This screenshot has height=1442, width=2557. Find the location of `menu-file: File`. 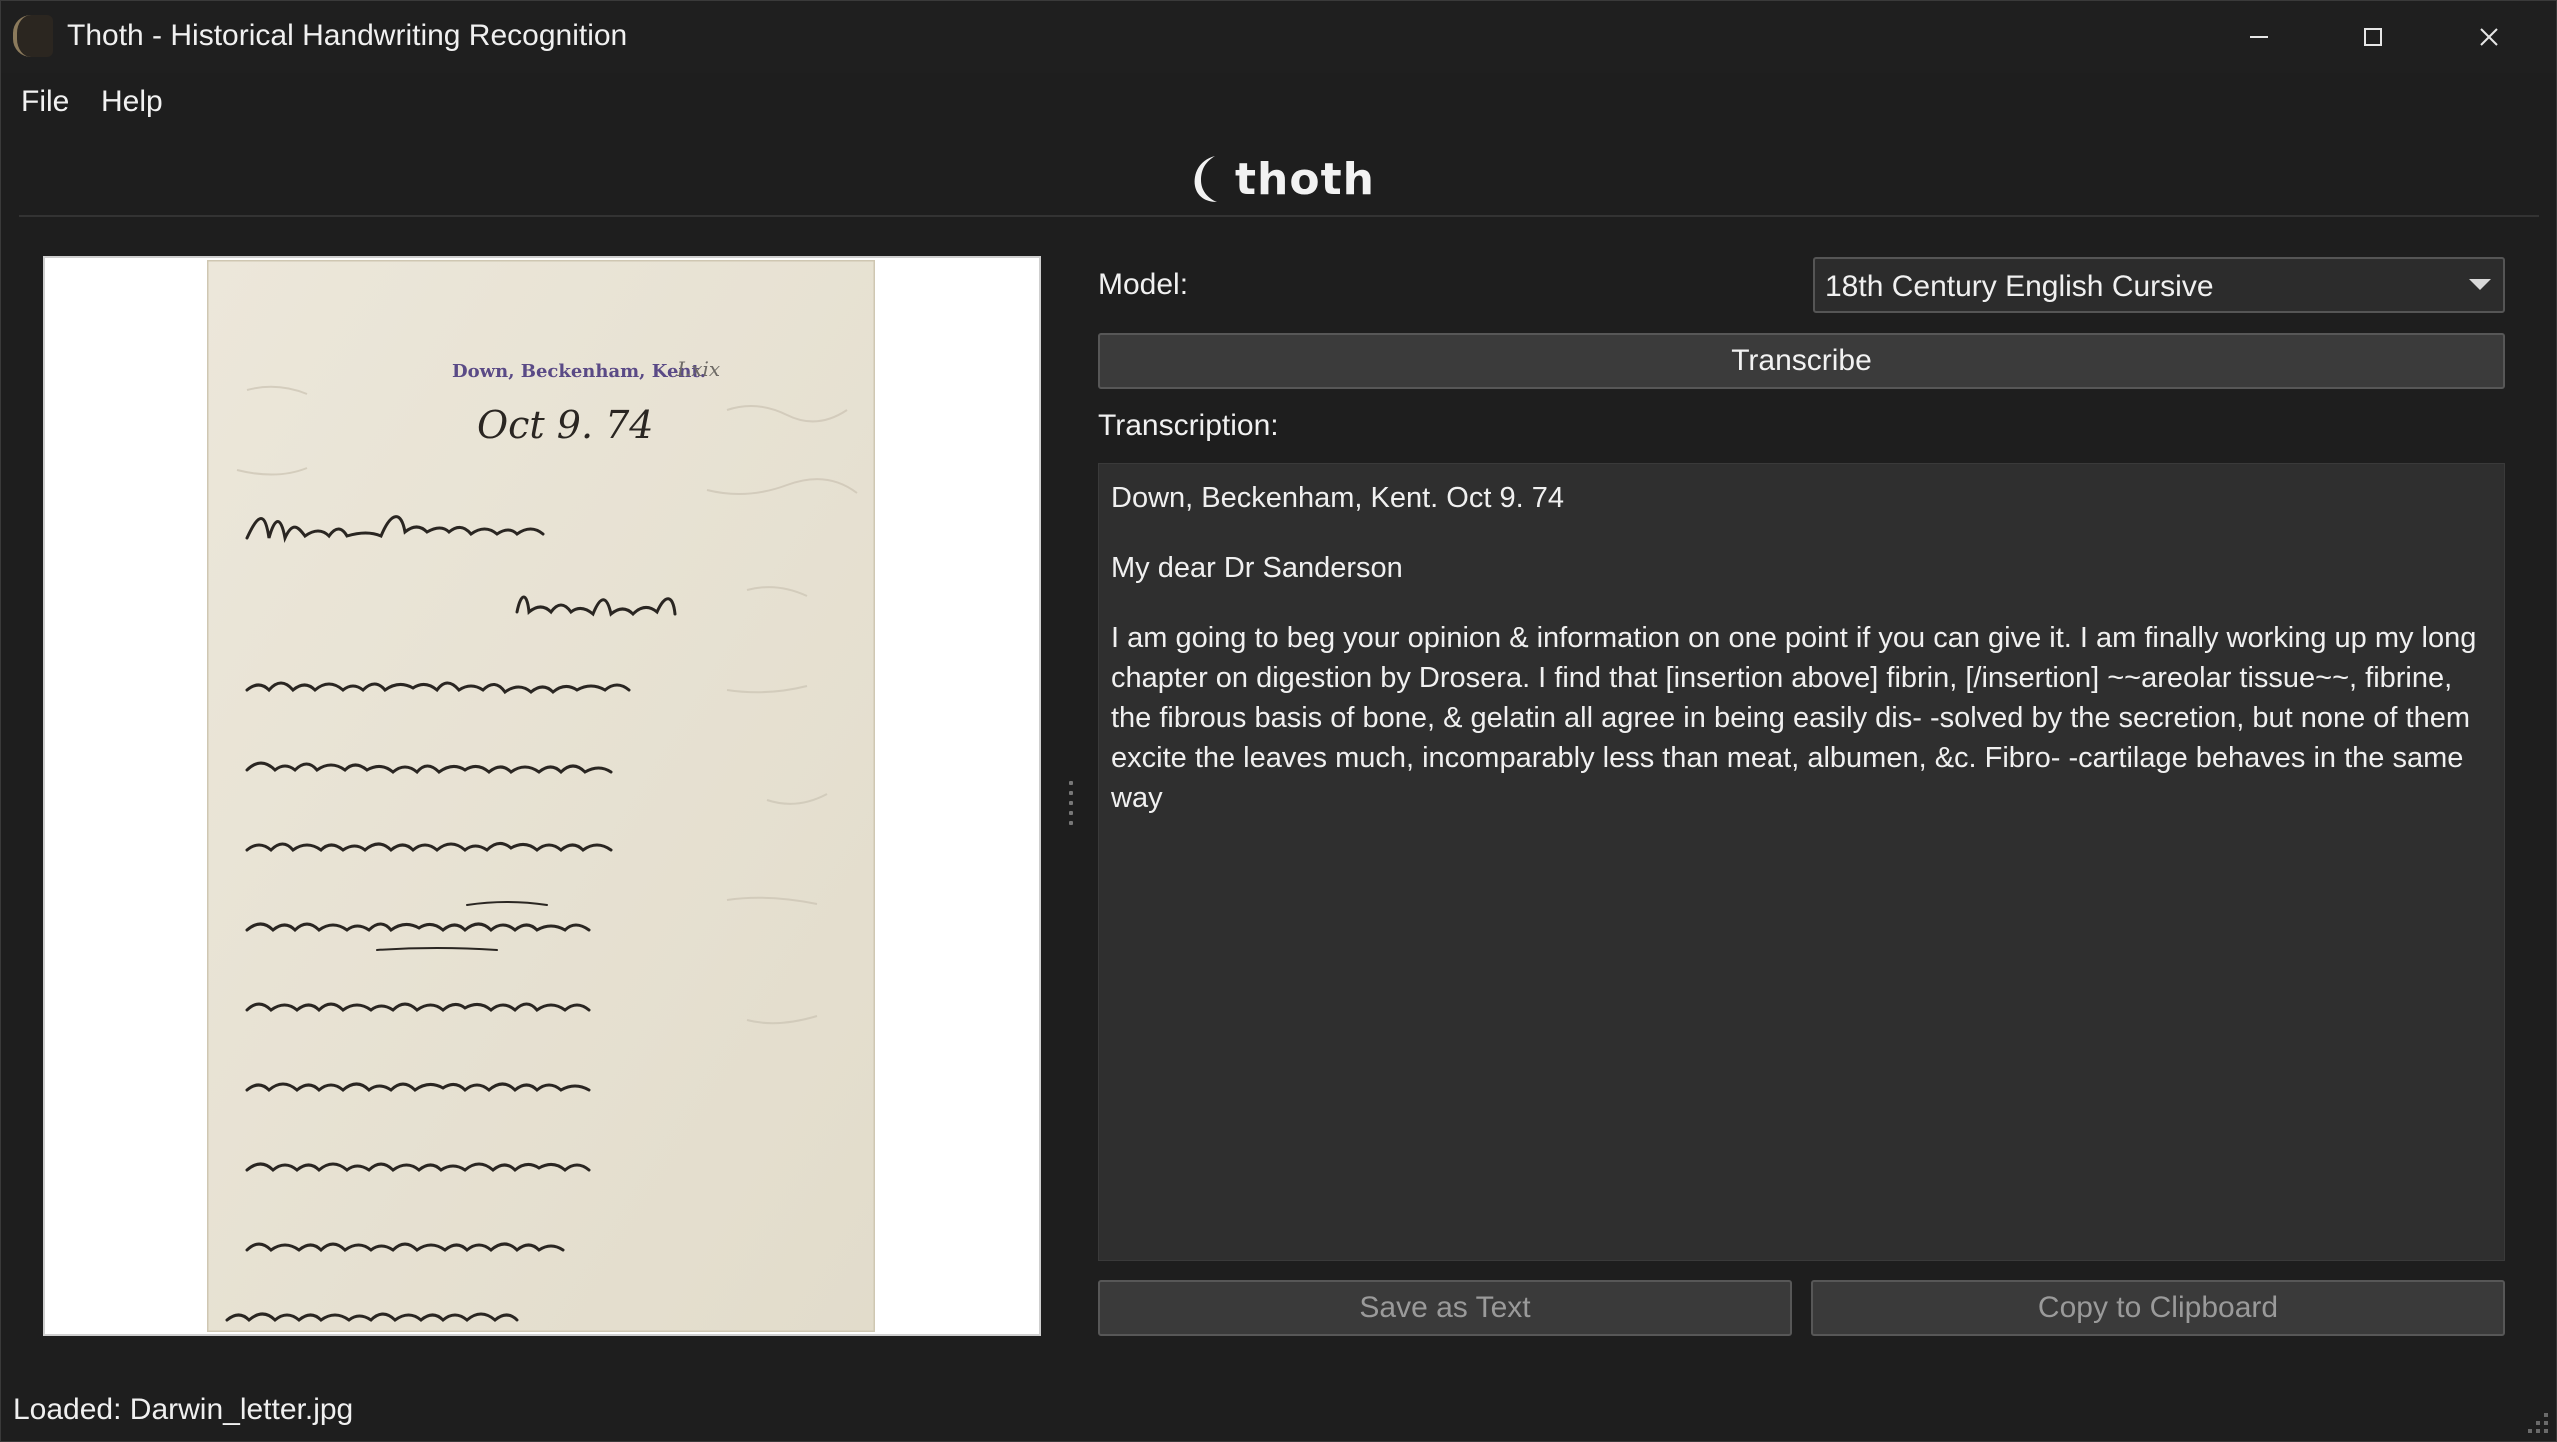

menu-file: File is located at coordinates (45, 102).